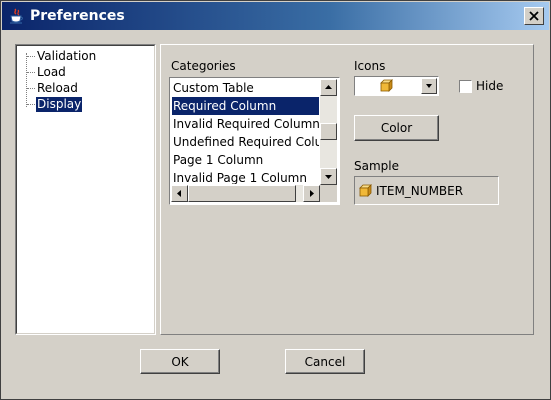 The width and height of the screenshot is (551, 400). What do you see at coordinates (245, 88) in the screenshot?
I see `list-item: Custom Table` at bounding box center [245, 88].